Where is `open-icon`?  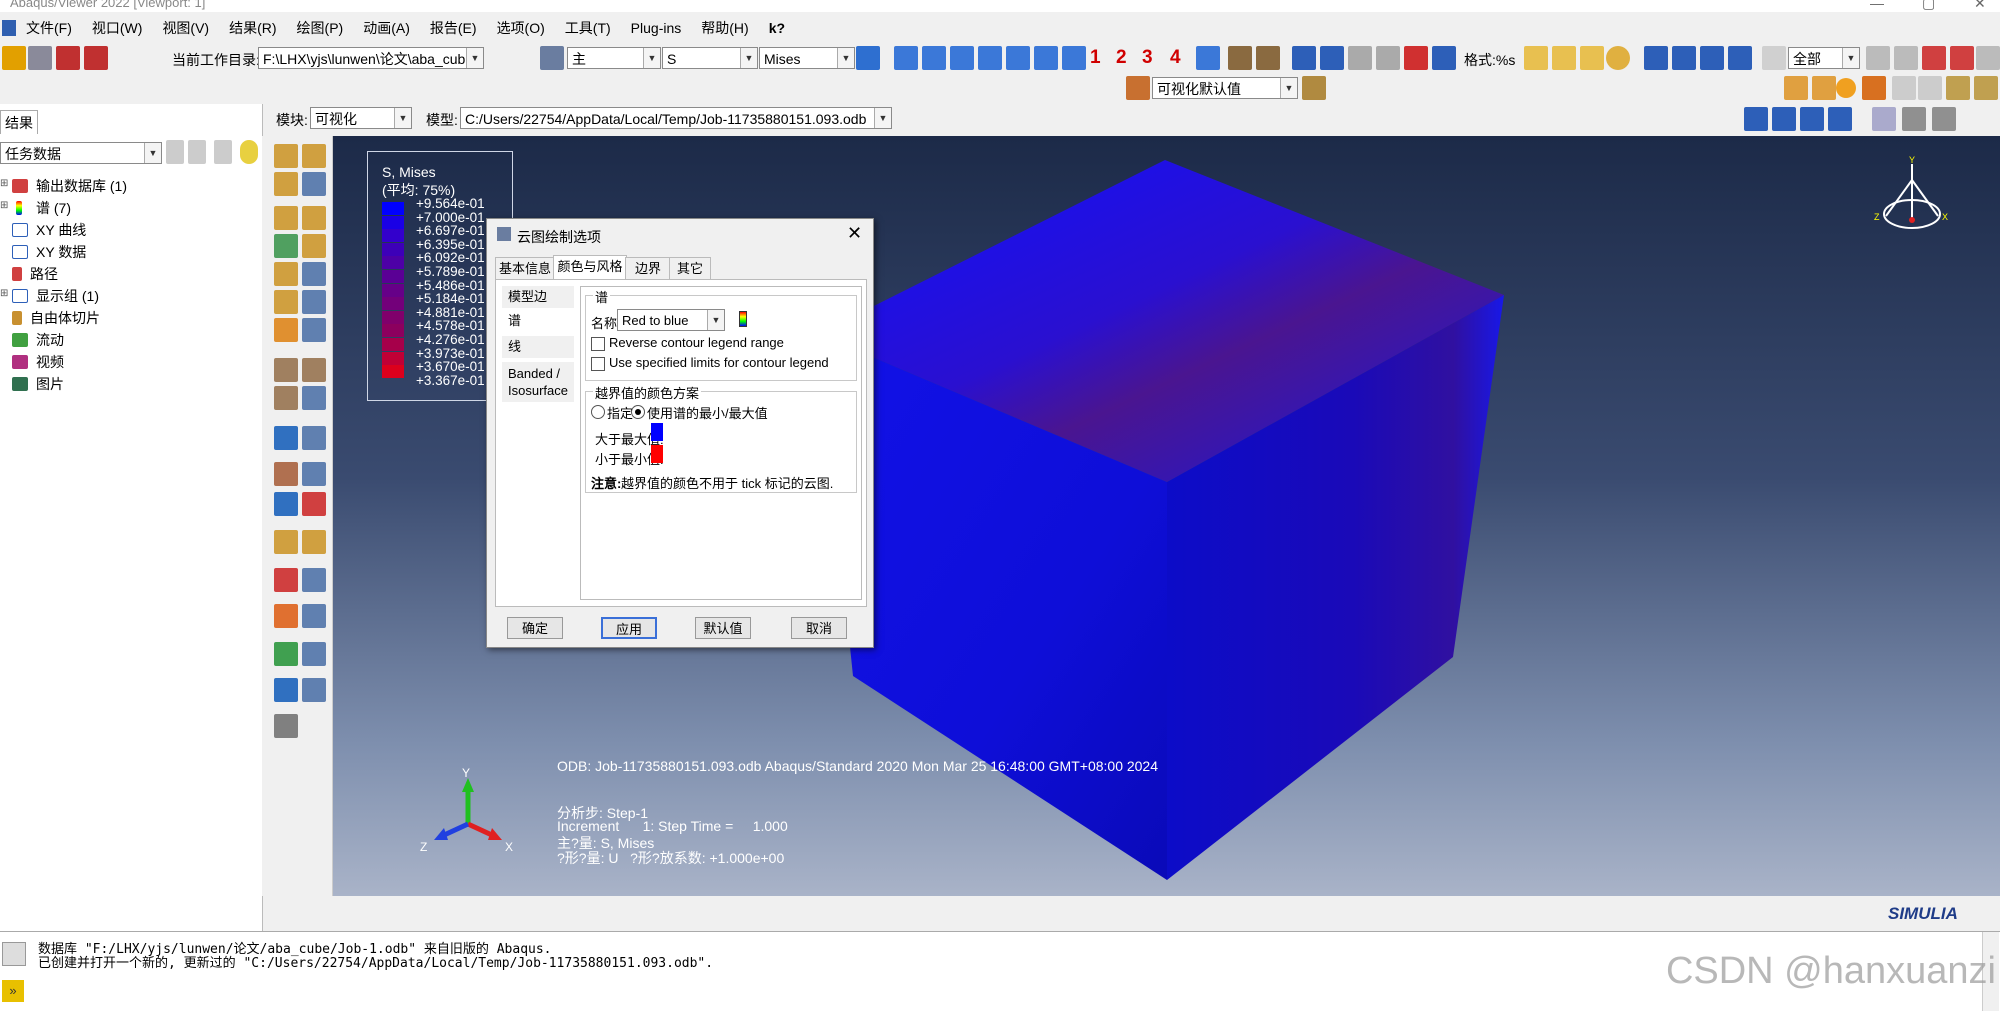 open-icon is located at coordinates (14, 58).